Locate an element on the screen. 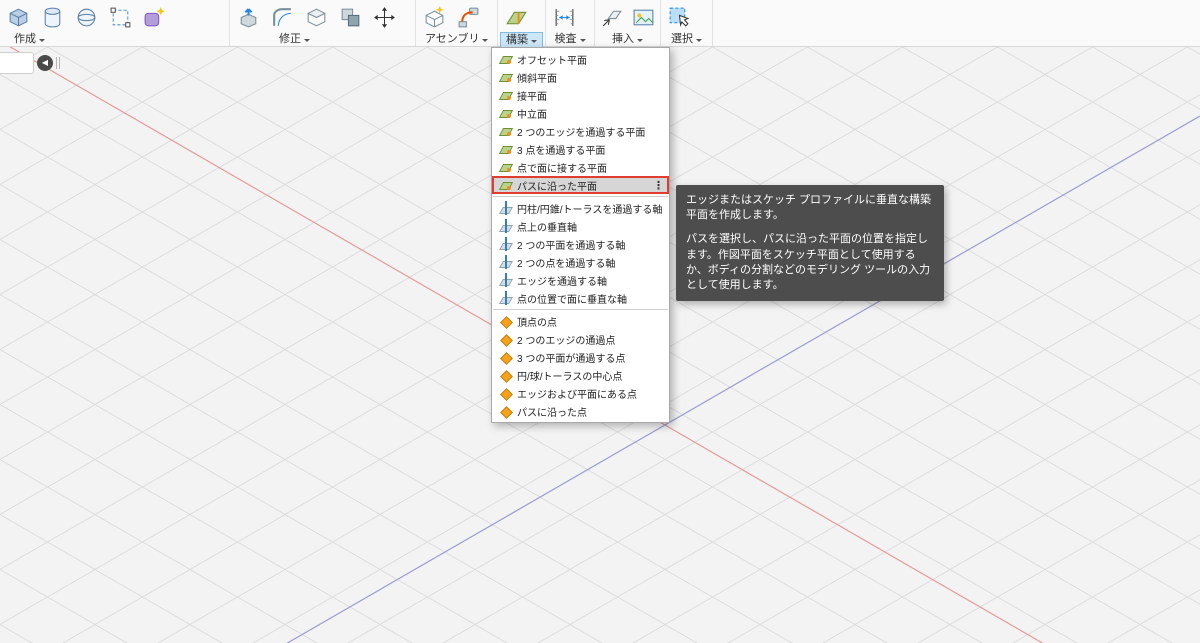  menu-item-axis-through-edge: エッジを通過する軸 is located at coordinates (580, 280).